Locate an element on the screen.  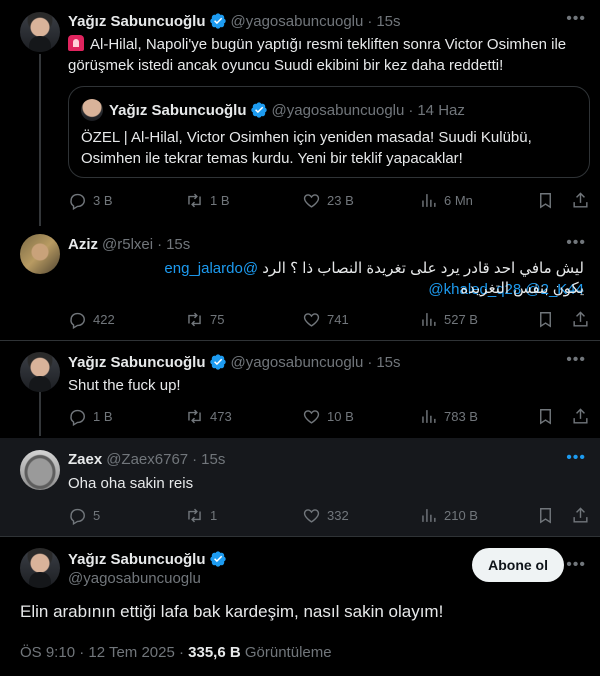
tweet-timestamp: ÖS 9:10 · 12 Tem 2025 · is located at coordinates (104, 652).